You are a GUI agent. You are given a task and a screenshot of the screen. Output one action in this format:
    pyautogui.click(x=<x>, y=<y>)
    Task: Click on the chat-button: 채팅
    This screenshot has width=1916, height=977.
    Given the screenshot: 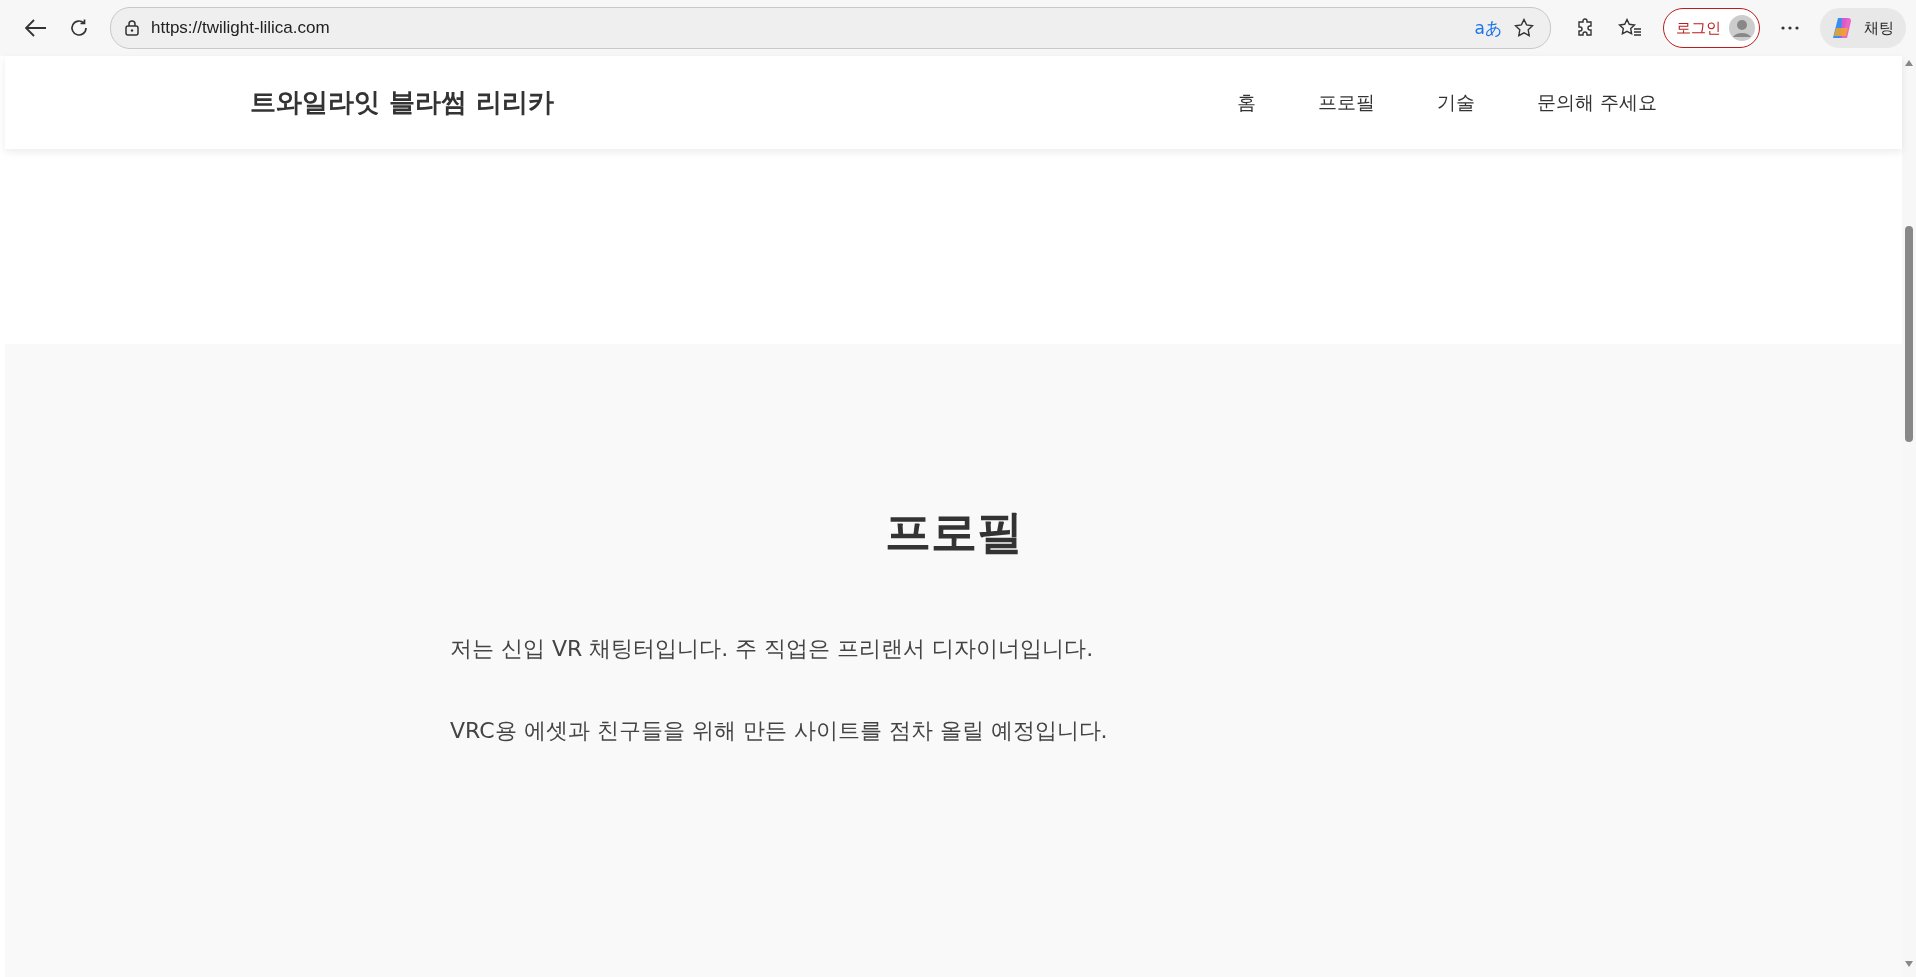 What is the action you would take?
    pyautogui.click(x=1863, y=28)
    